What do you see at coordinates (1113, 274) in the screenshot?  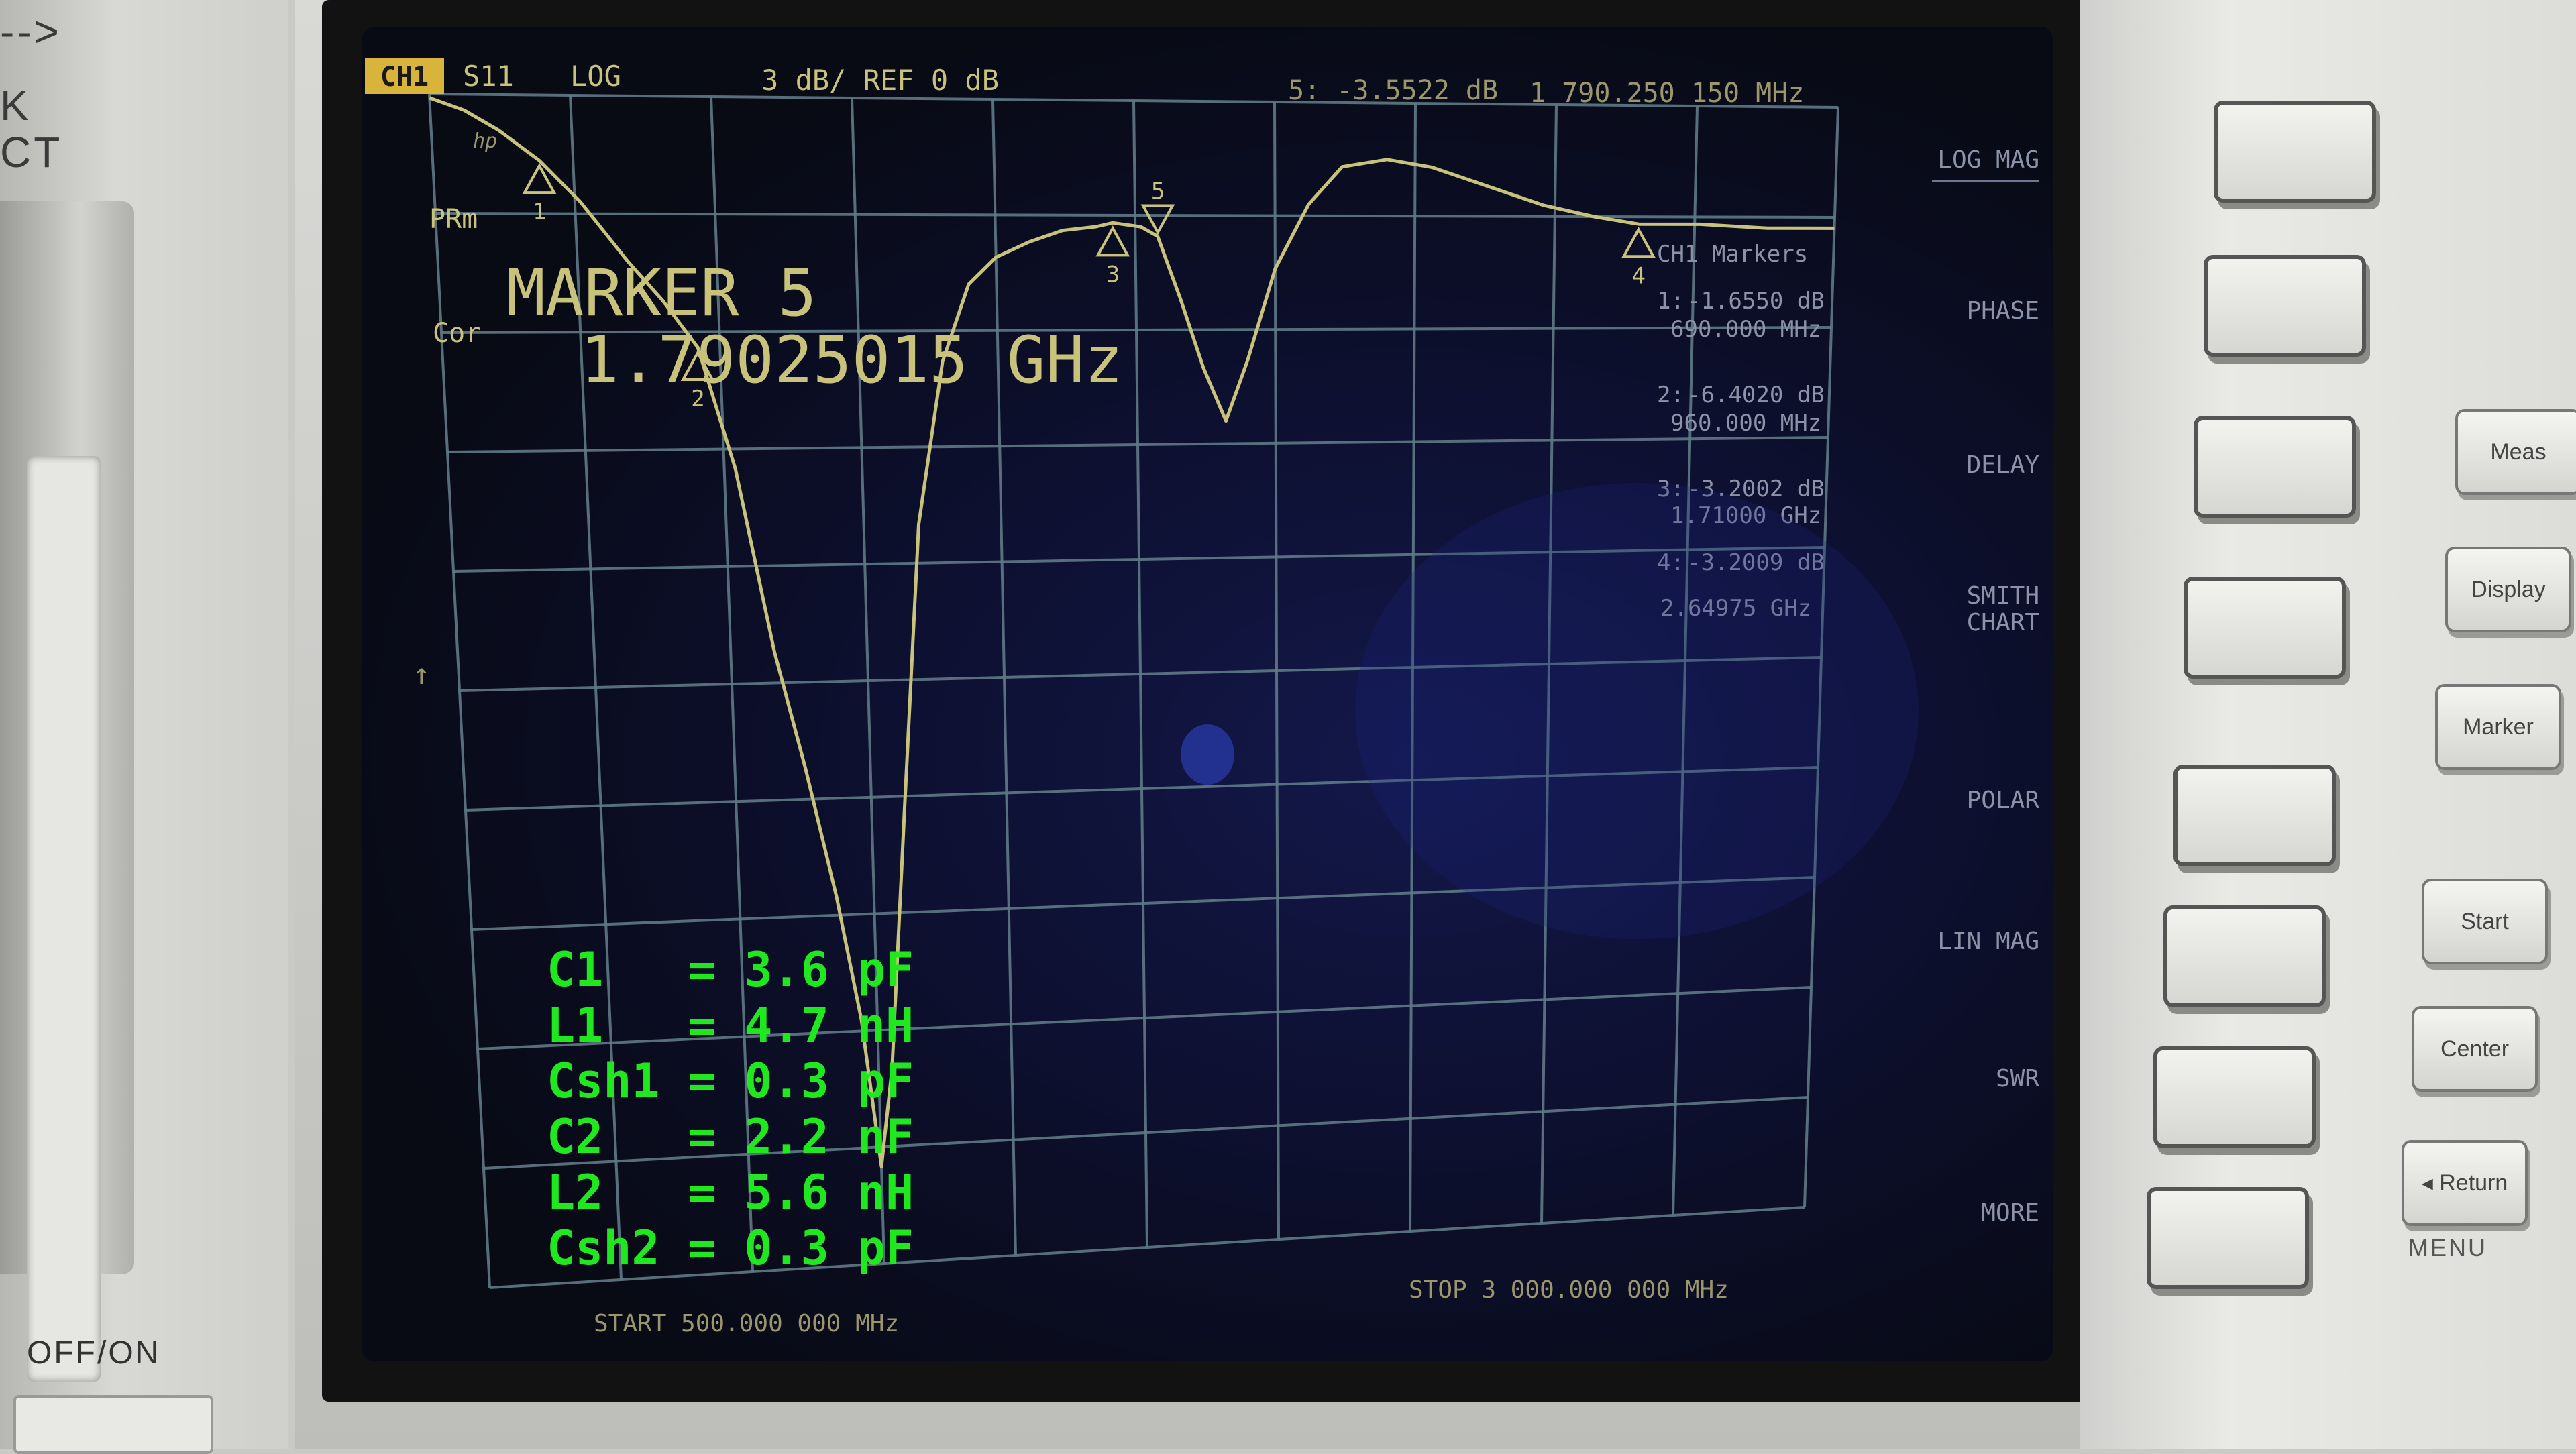 I see `marker-3-number: 3` at bounding box center [1113, 274].